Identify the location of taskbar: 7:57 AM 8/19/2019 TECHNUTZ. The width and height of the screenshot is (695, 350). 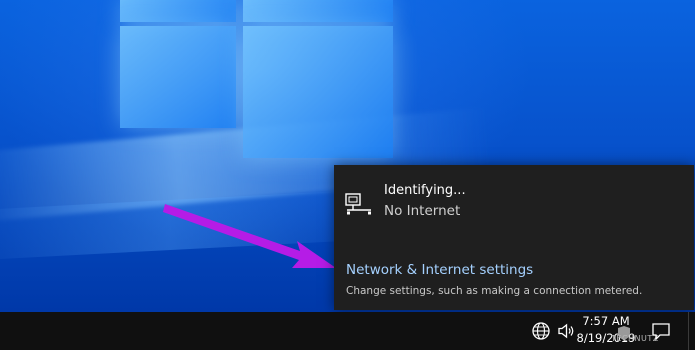
(347, 331).